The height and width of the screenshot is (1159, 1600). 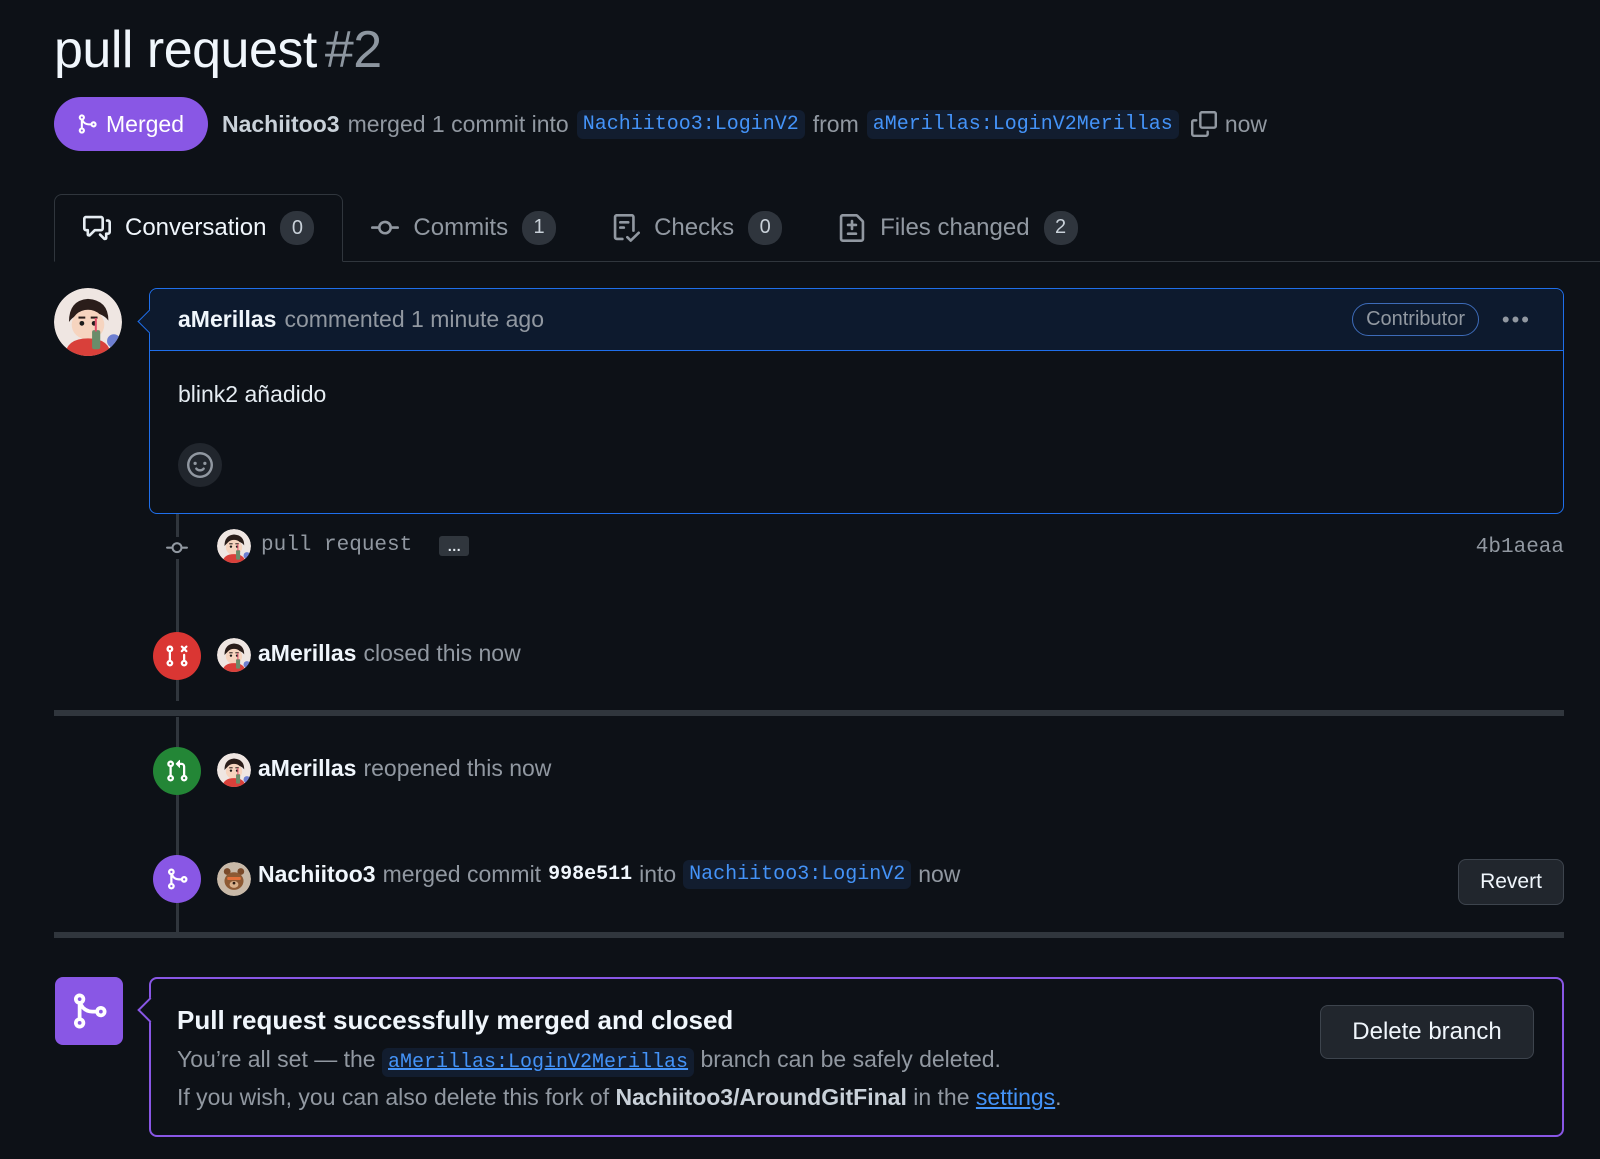 I want to click on pr-title-text: pull request, so click(x=185, y=50).